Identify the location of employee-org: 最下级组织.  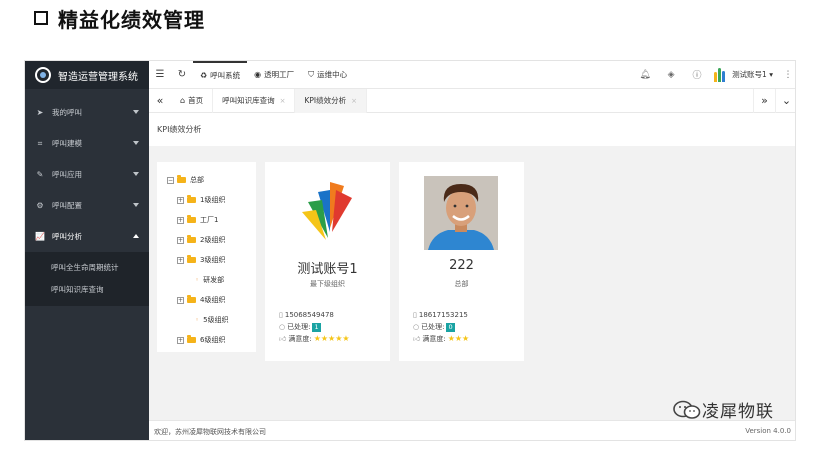
(327, 284).